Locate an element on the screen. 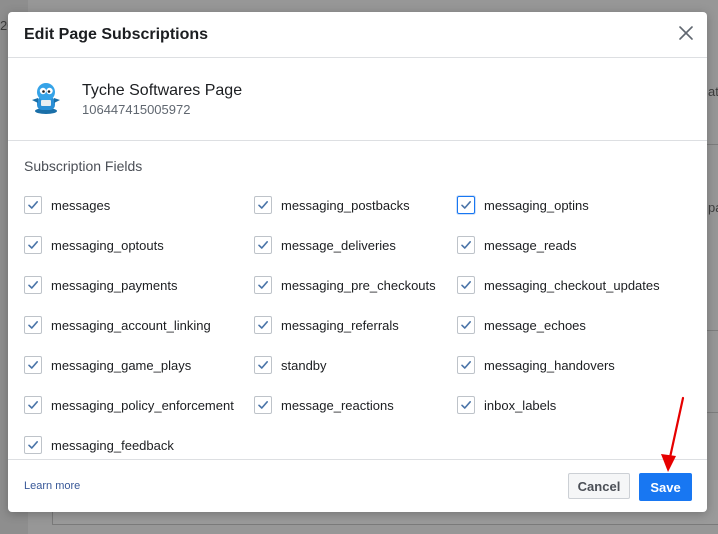  subscription-field-label: messaging_optouts is located at coordinates (107, 245).